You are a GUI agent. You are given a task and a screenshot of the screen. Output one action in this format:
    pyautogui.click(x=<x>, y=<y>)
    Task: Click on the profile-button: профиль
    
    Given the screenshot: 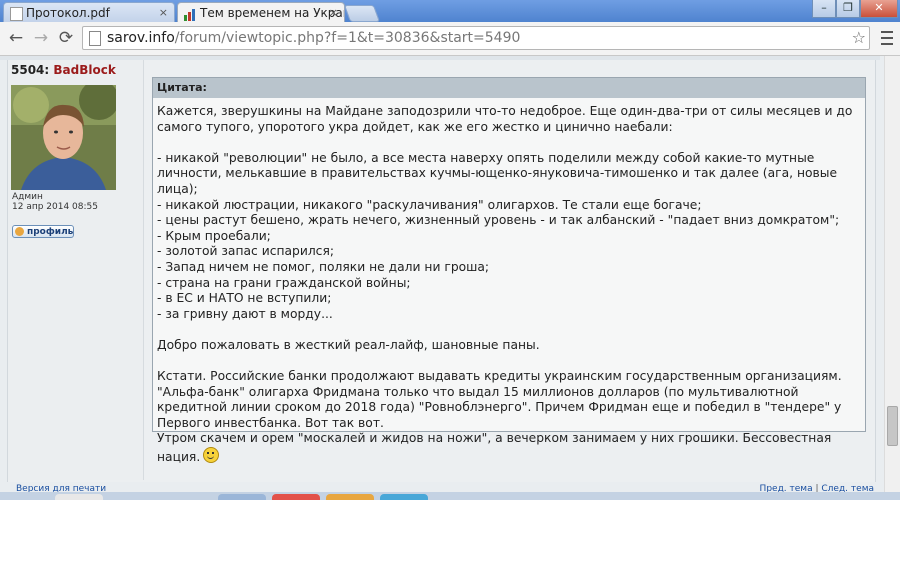 What is the action you would take?
    pyautogui.click(x=43, y=231)
    